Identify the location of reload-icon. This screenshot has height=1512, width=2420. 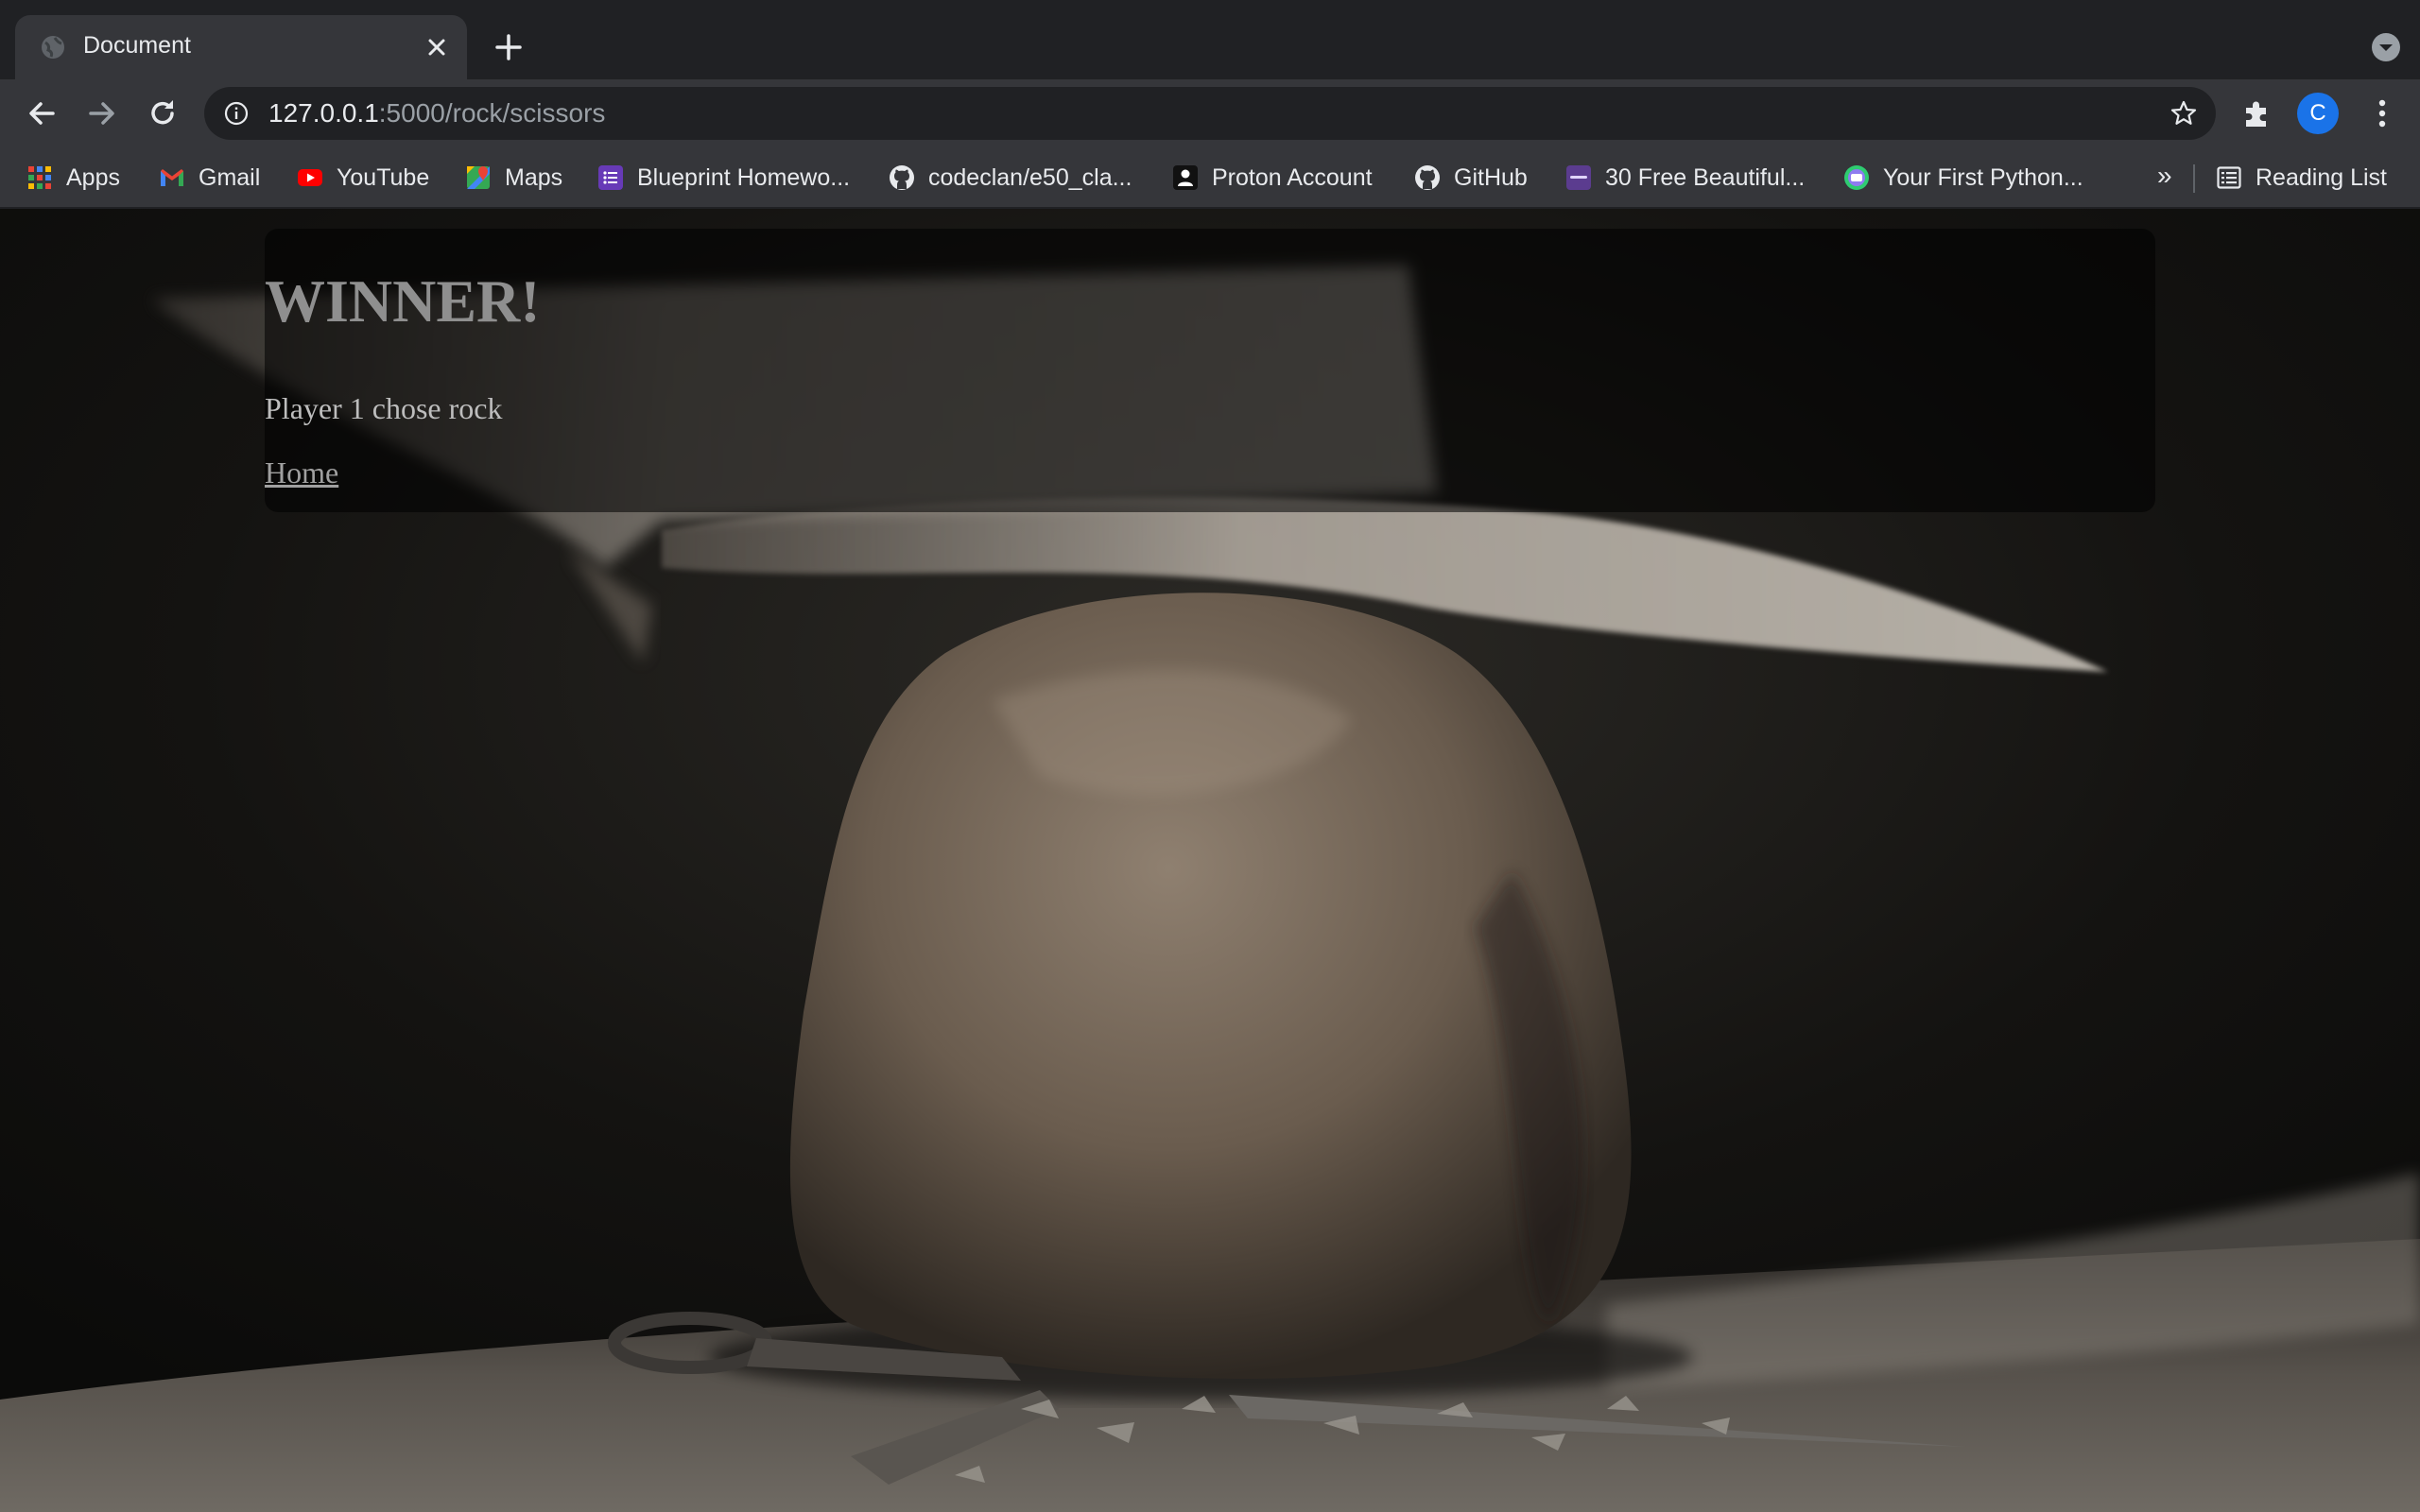
(162, 113).